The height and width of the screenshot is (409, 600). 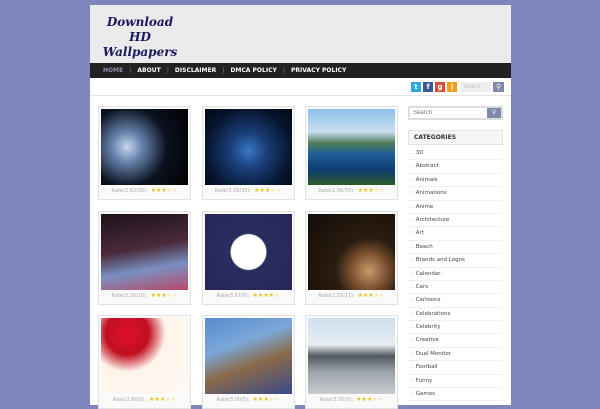 I want to click on rating-text: Rate(2.55/11):, so click(x=336, y=295).